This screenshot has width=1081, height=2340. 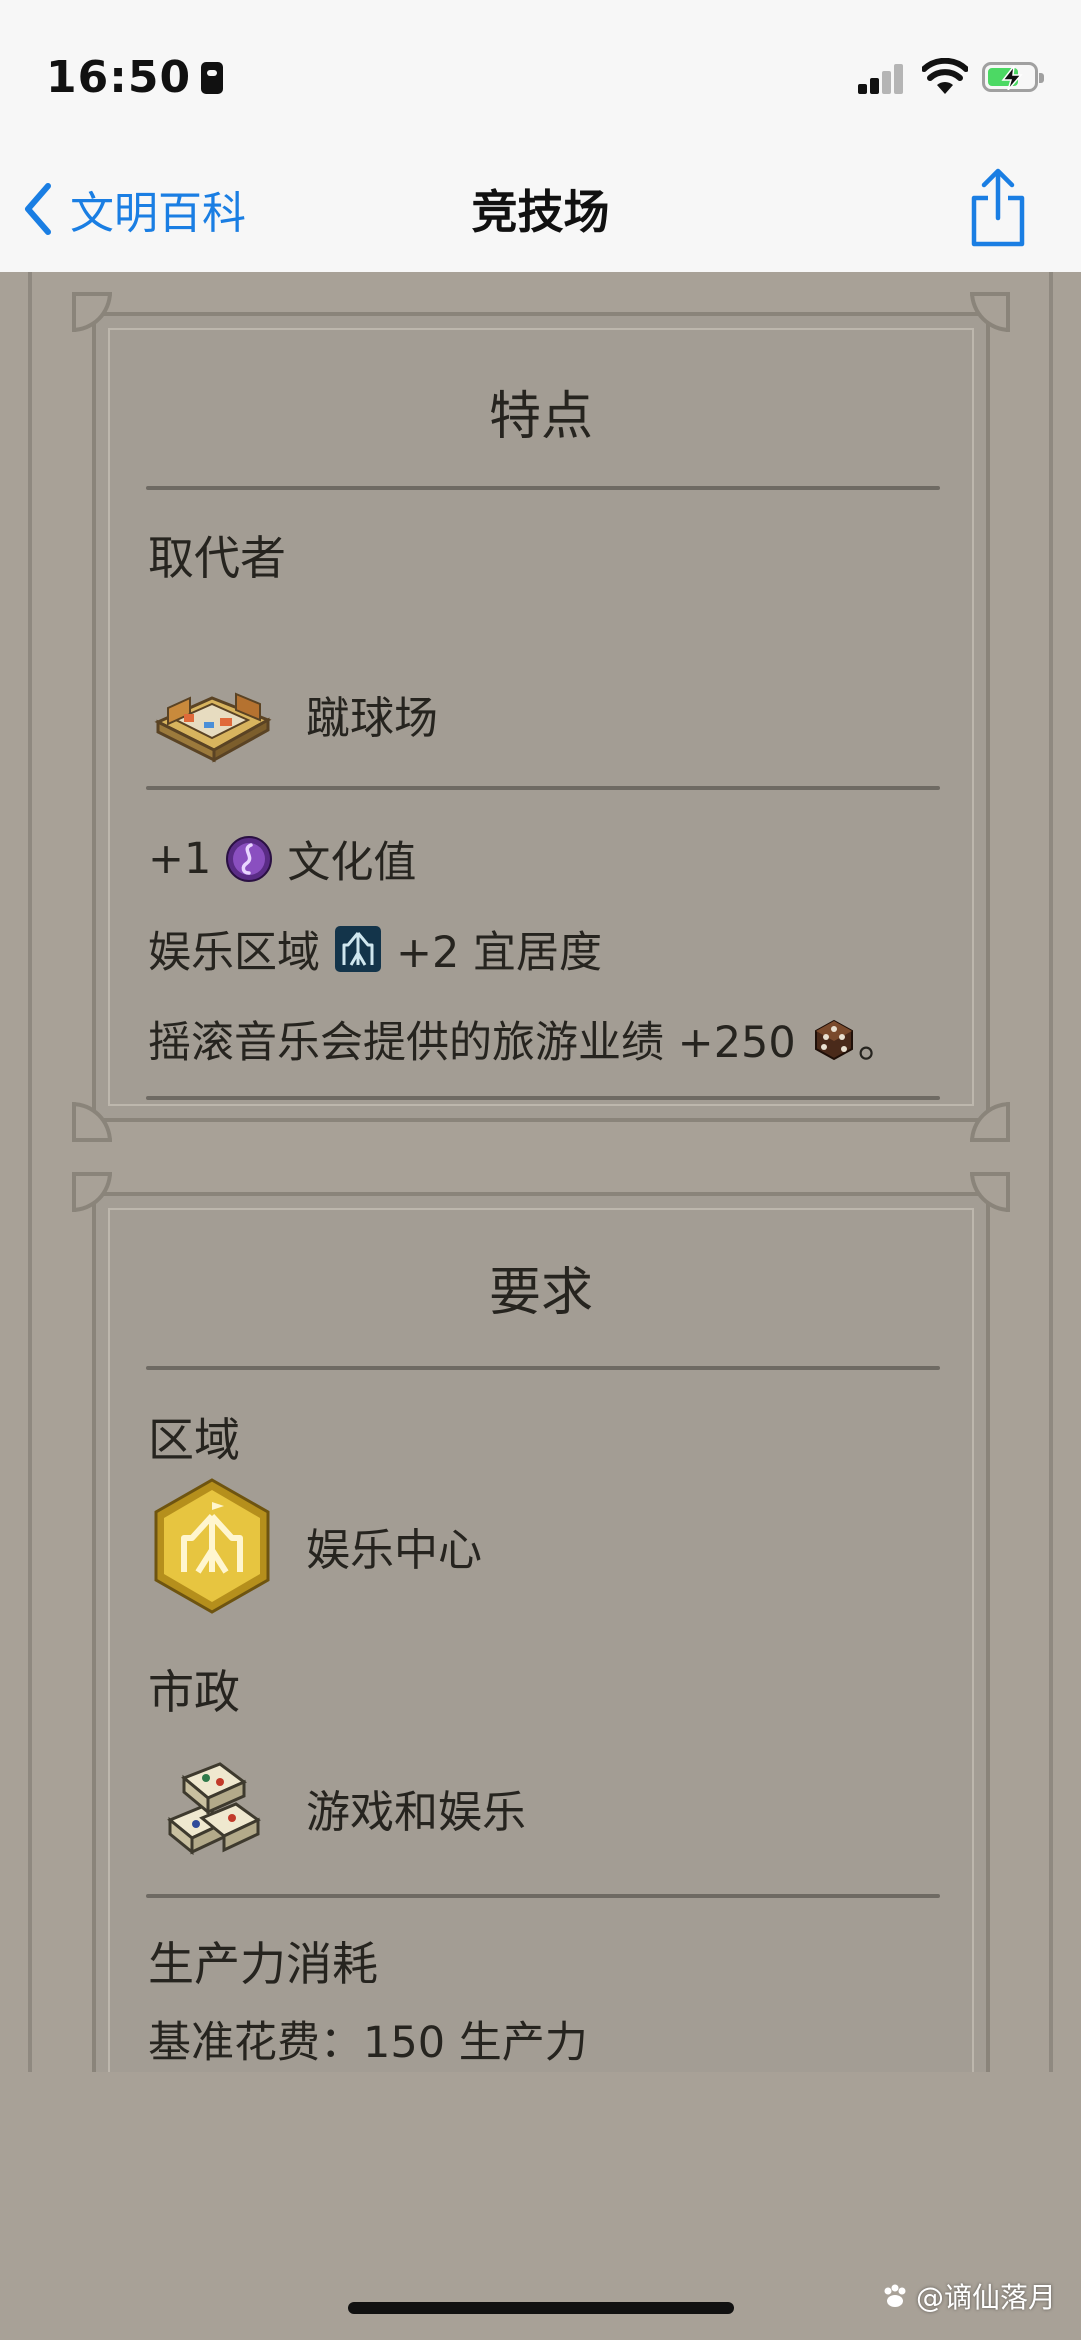 I want to click on navigation-bar: 文明百科 竞技场, so click(x=540, y=211).